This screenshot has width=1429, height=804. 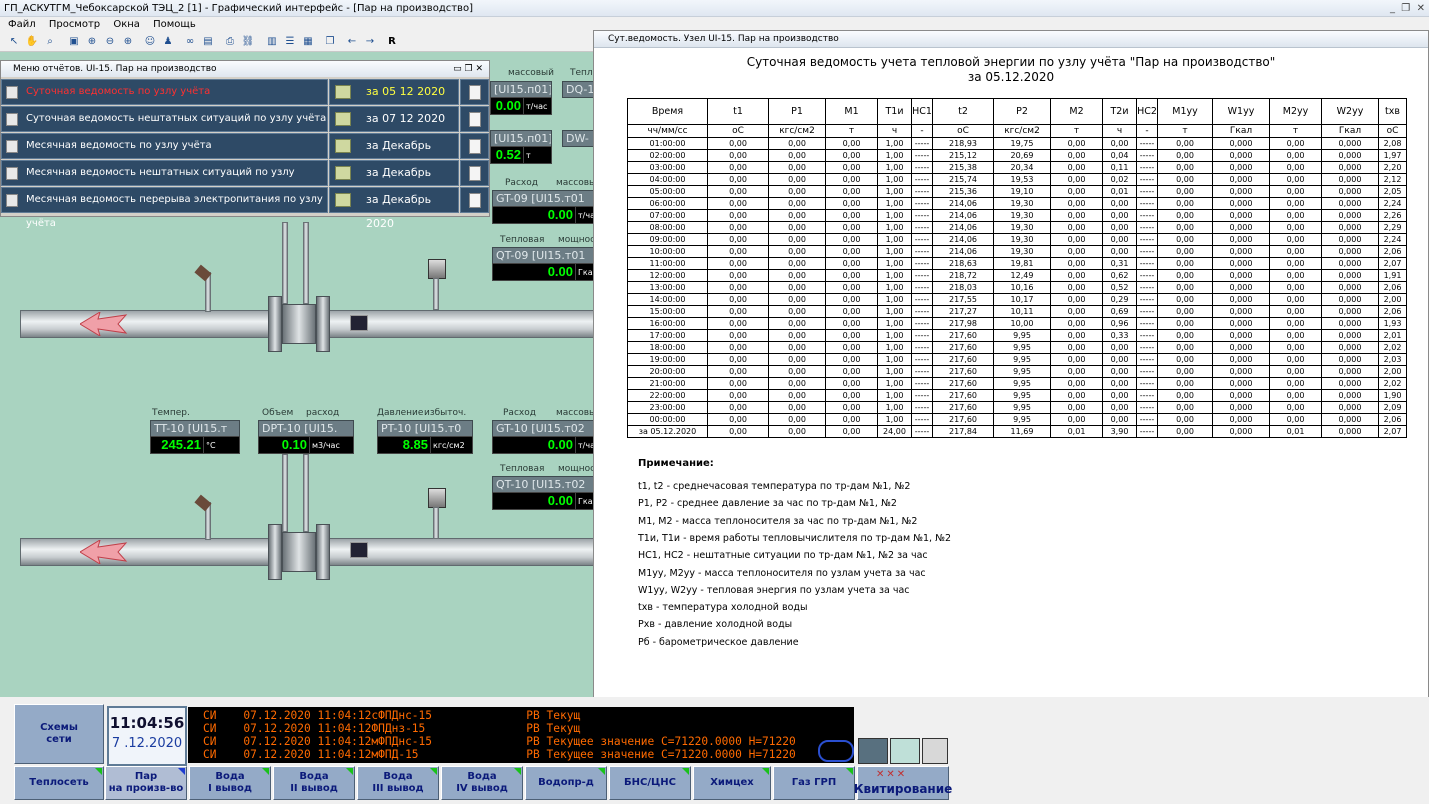 What do you see at coordinates (667, 191) in the screenshot?
I see `table-cell: 05:00:00` at bounding box center [667, 191].